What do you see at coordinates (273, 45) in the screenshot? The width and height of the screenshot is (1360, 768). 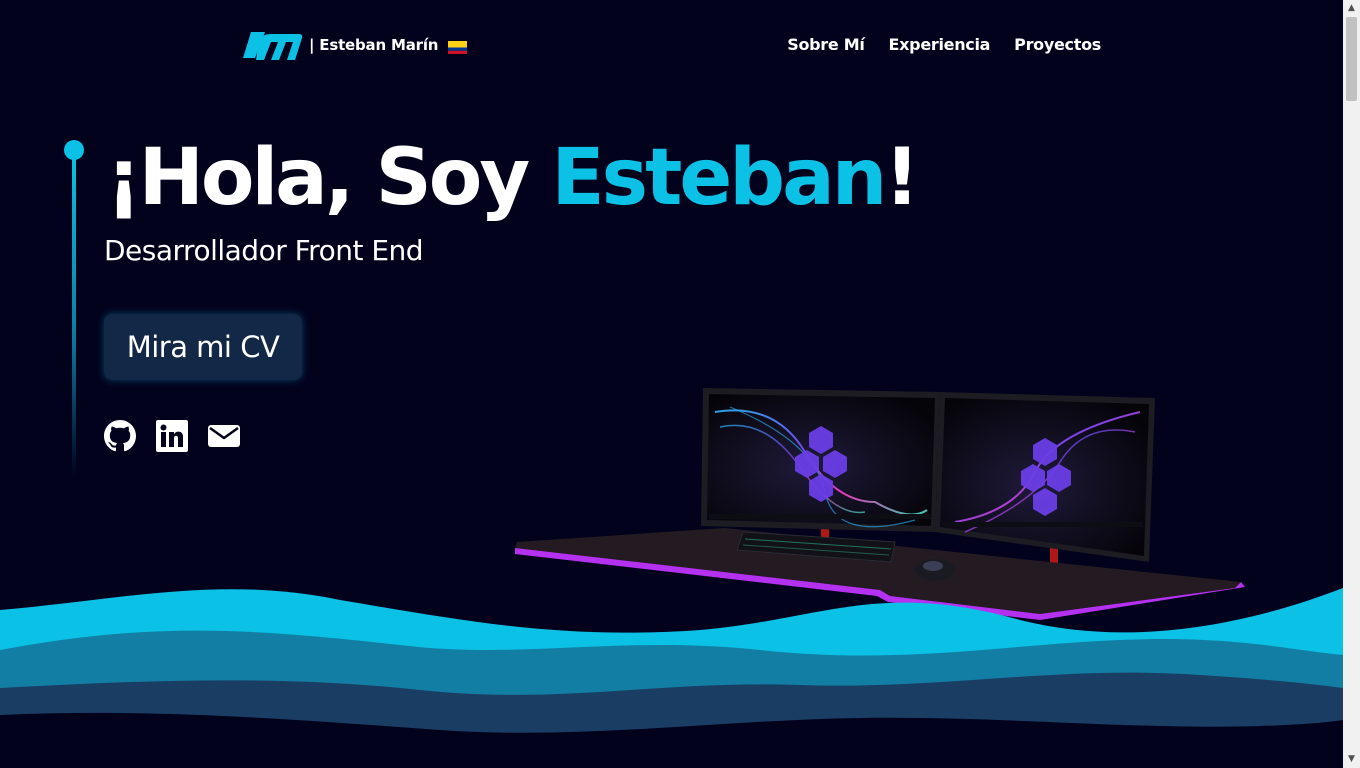 I see `em-logo-icon` at bounding box center [273, 45].